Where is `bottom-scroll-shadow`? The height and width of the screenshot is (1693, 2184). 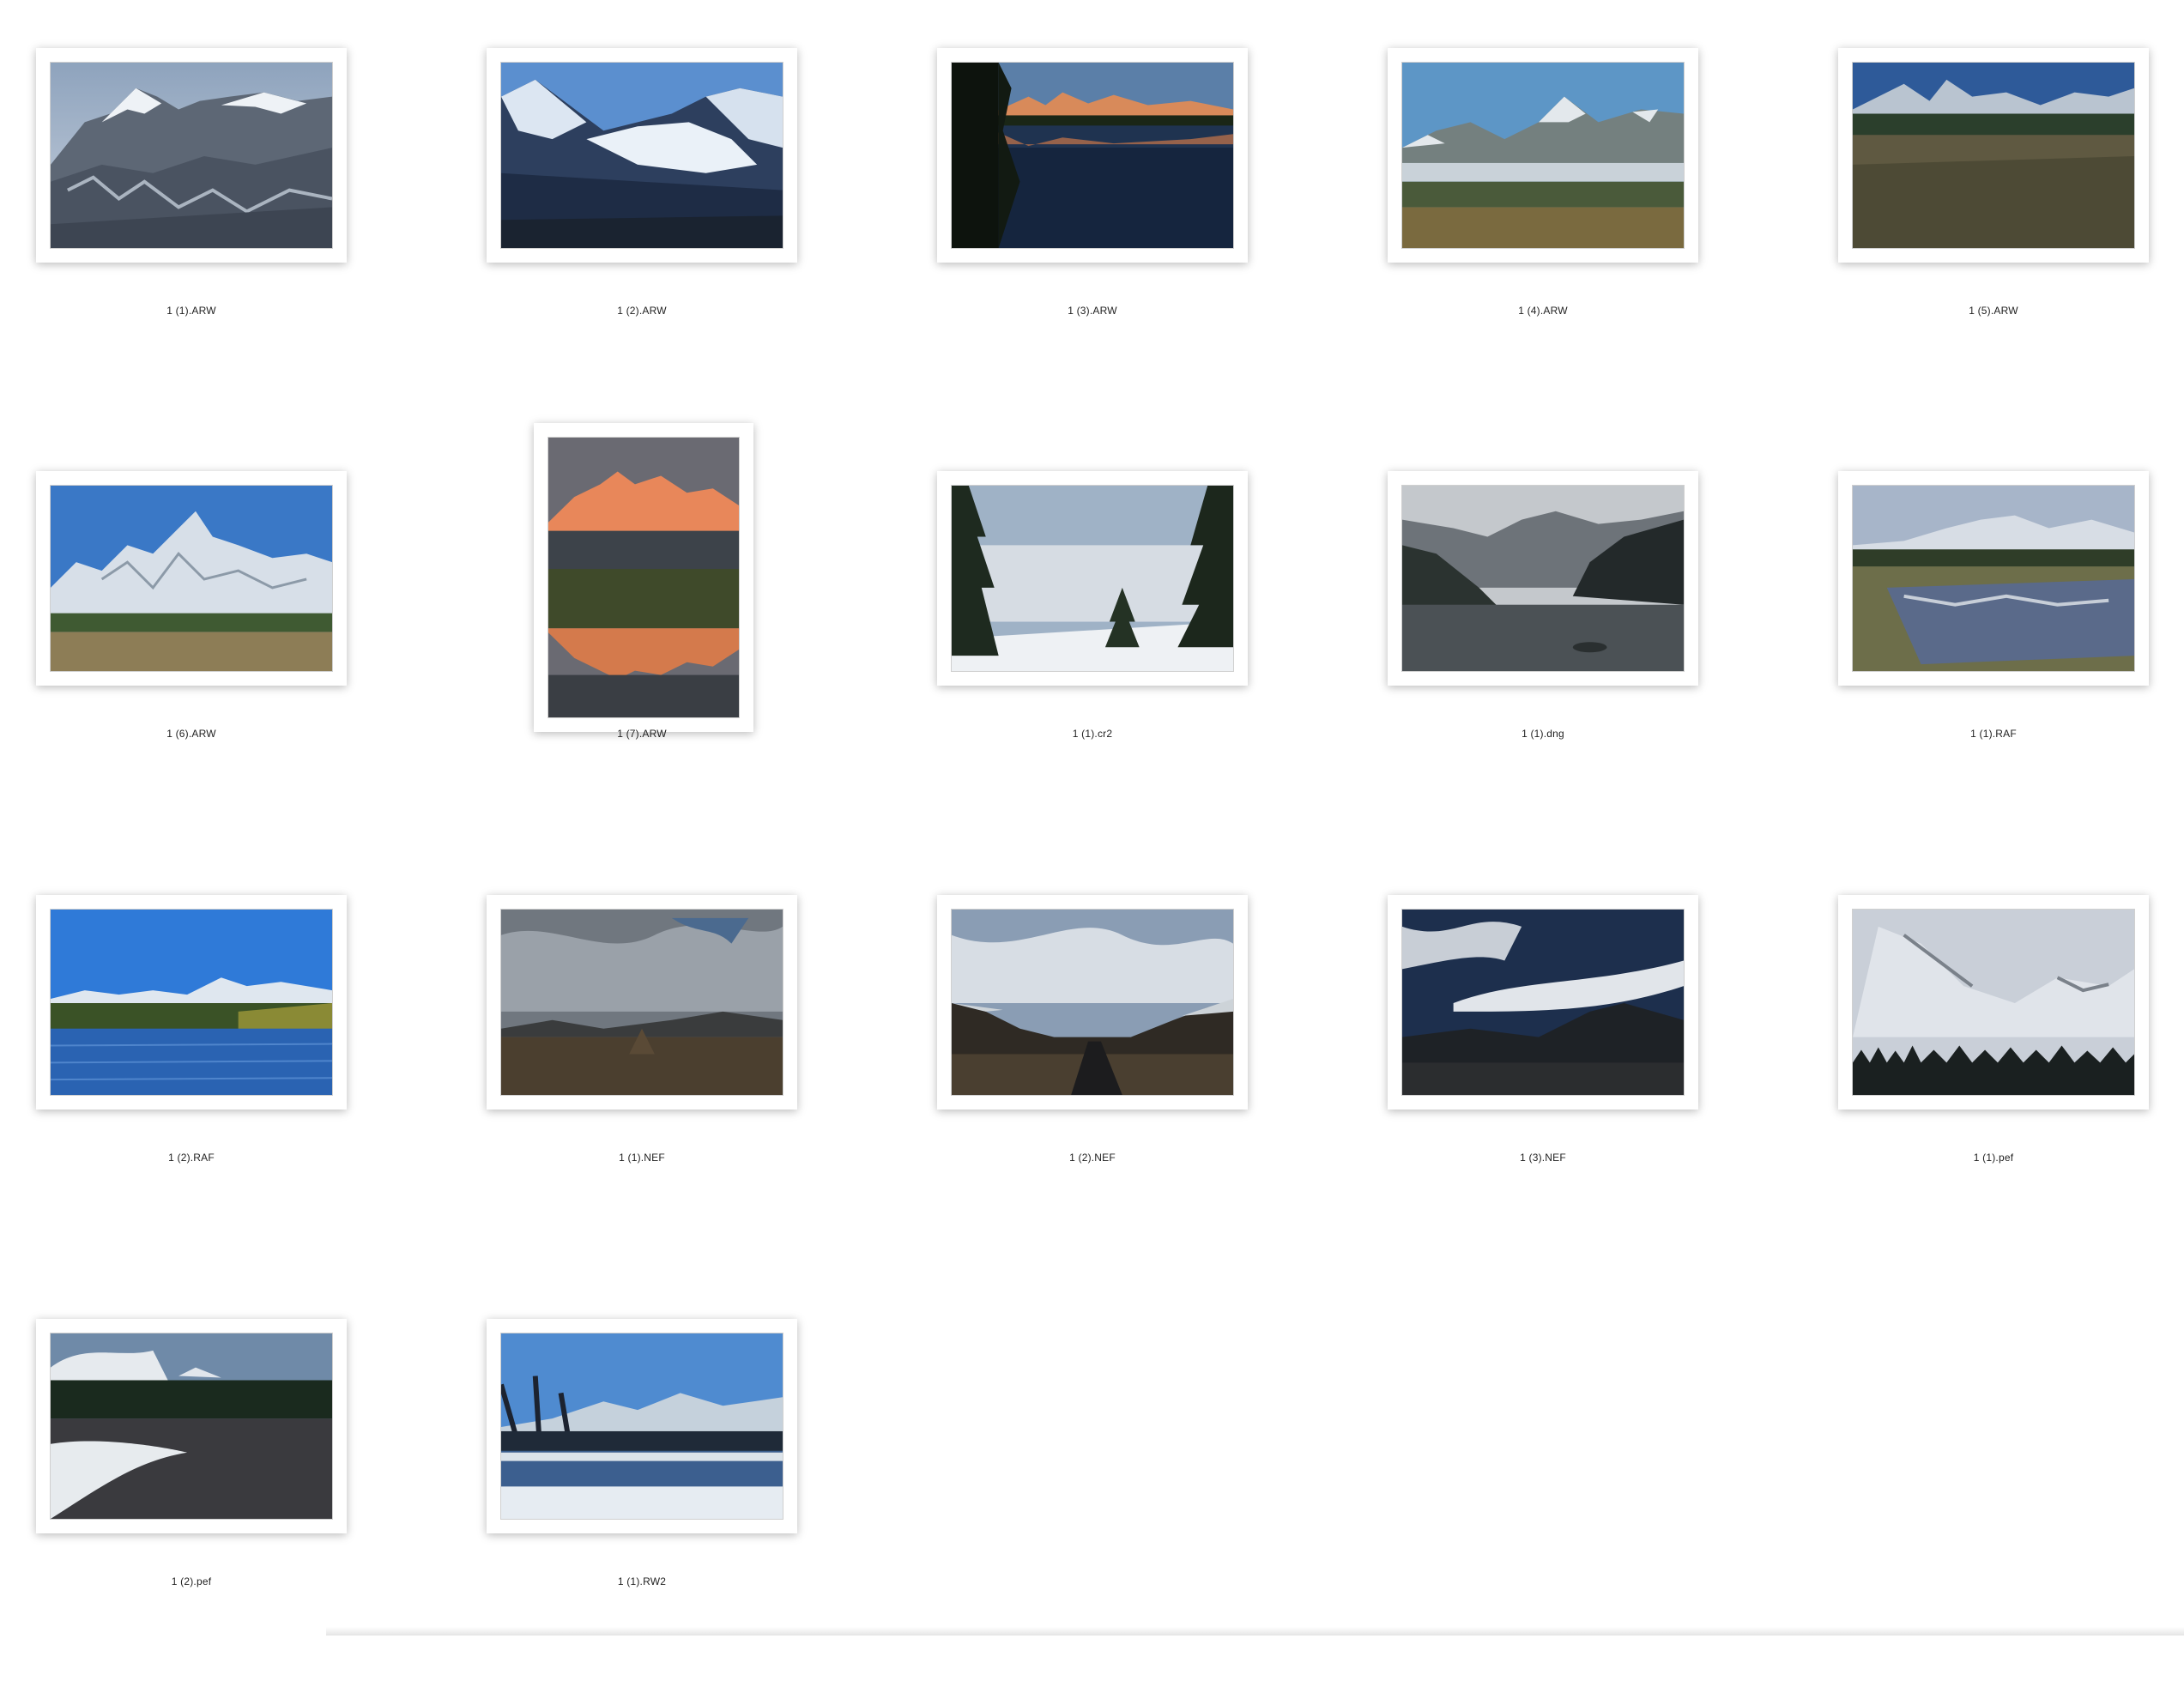 bottom-scroll-shadow is located at coordinates (1255, 1631).